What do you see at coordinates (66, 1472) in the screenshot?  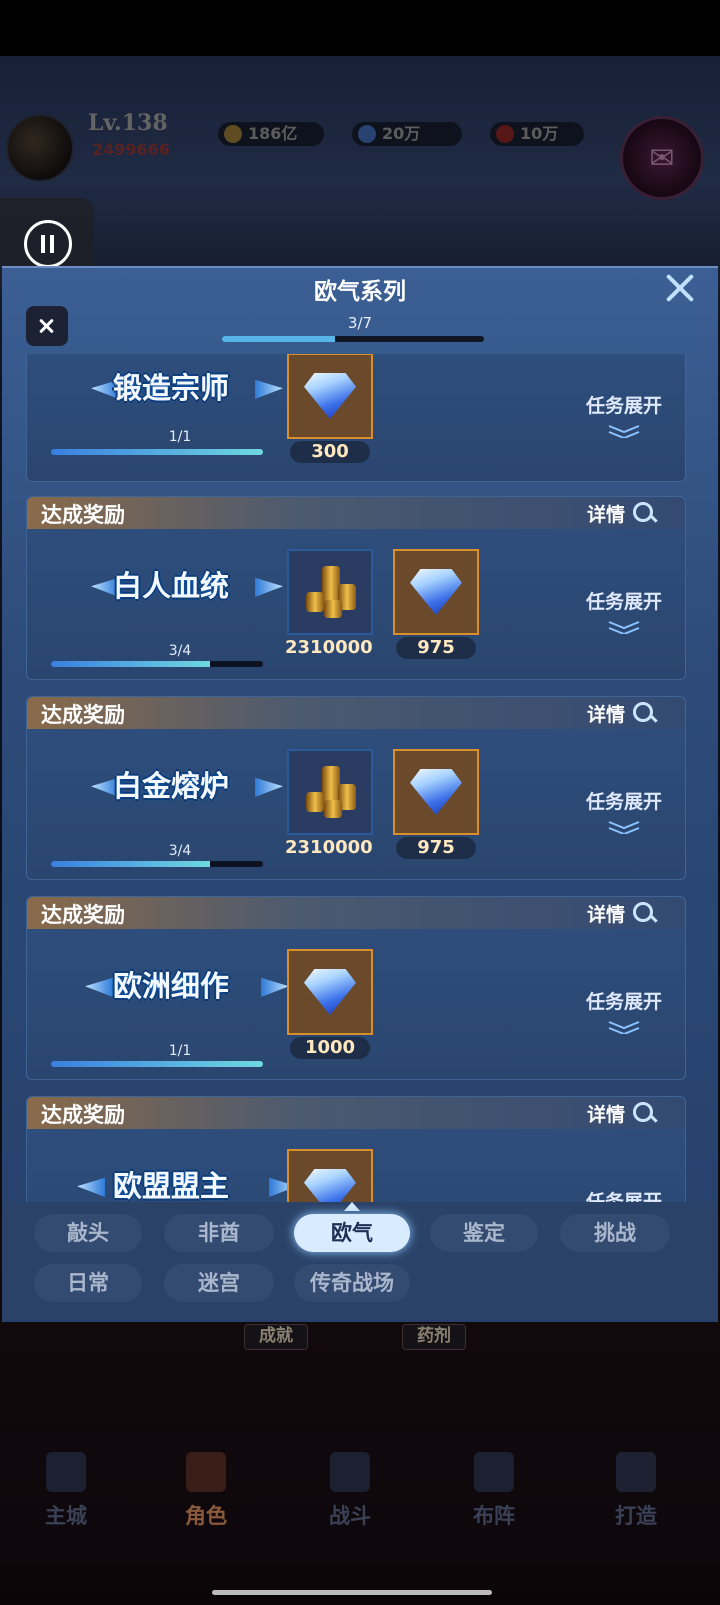 I see `castle-icon` at bounding box center [66, 1472].